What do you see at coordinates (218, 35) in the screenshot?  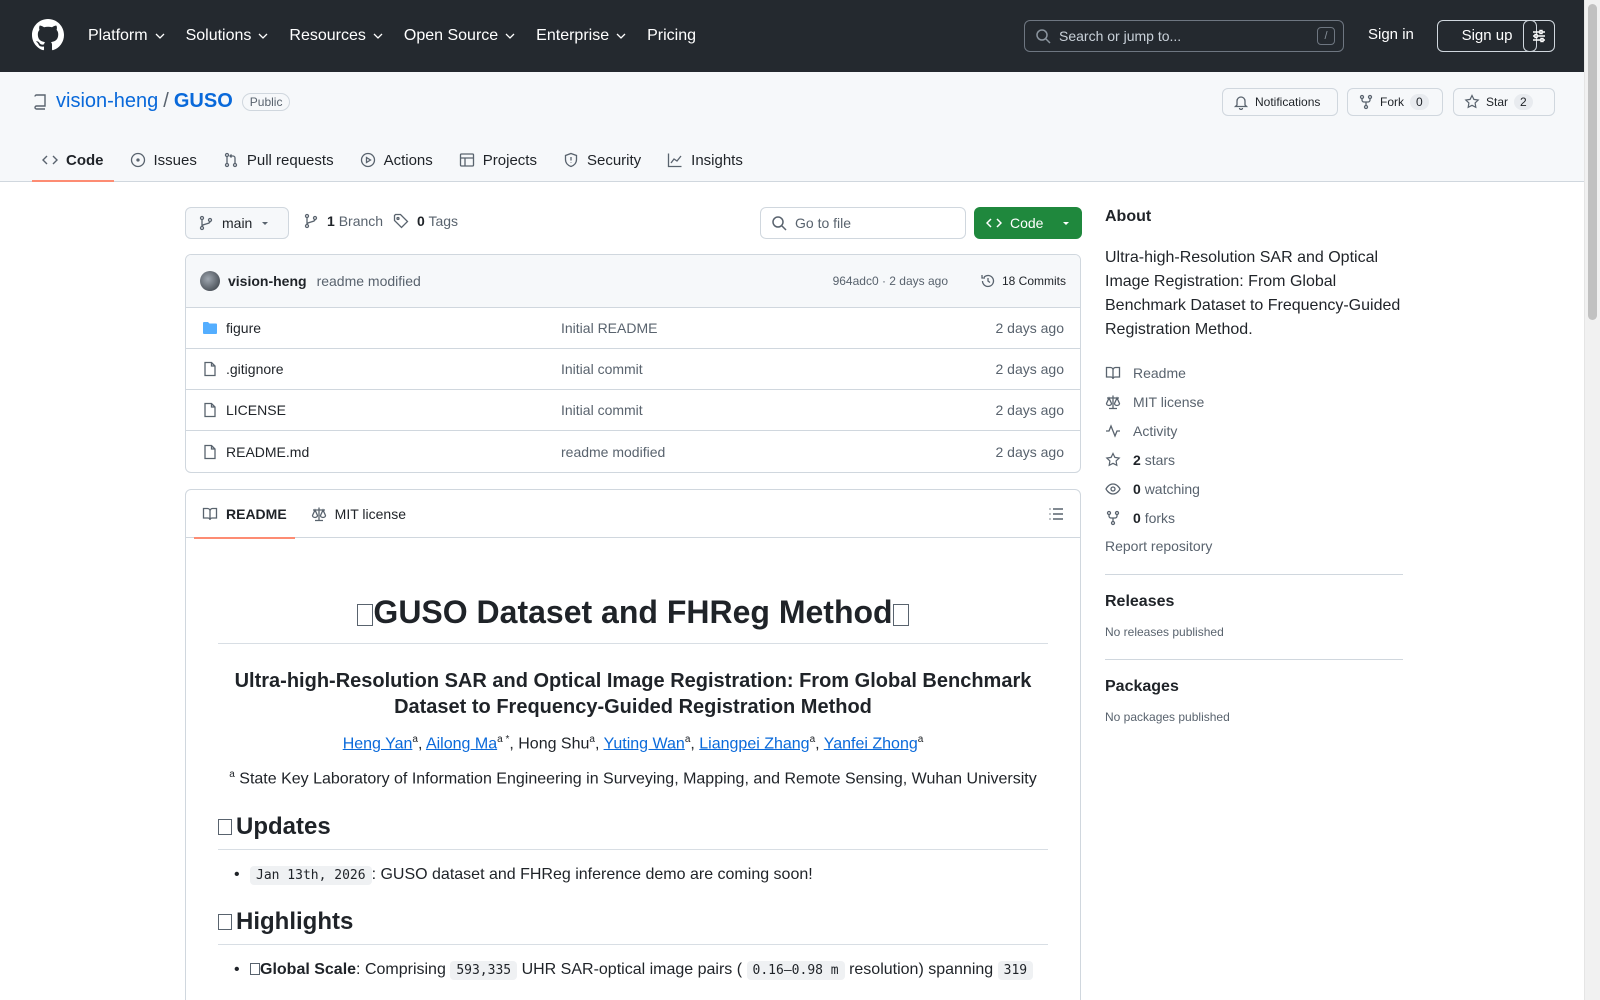 I see `nav-label: Solutions` at bounding box center [218, 35].